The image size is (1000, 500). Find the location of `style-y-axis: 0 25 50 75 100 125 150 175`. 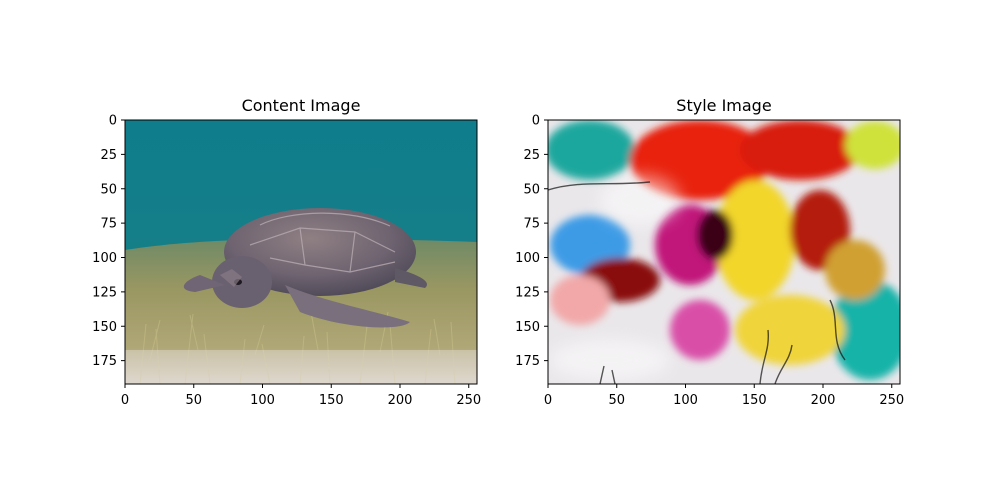

style-y-axis: 0 25 50 75 100 125 150 175 is located at coordinates (531, 241).